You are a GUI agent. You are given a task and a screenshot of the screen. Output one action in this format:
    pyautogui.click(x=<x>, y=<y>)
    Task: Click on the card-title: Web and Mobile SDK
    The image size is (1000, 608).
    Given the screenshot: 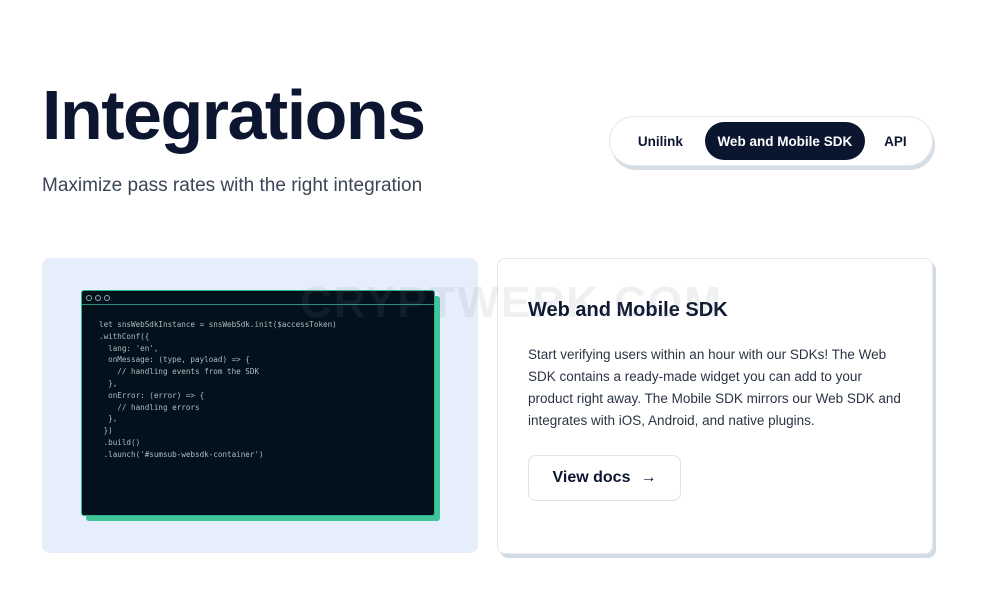 What is the action you would take?
    pyautogui.click(x=628, y=310)
    